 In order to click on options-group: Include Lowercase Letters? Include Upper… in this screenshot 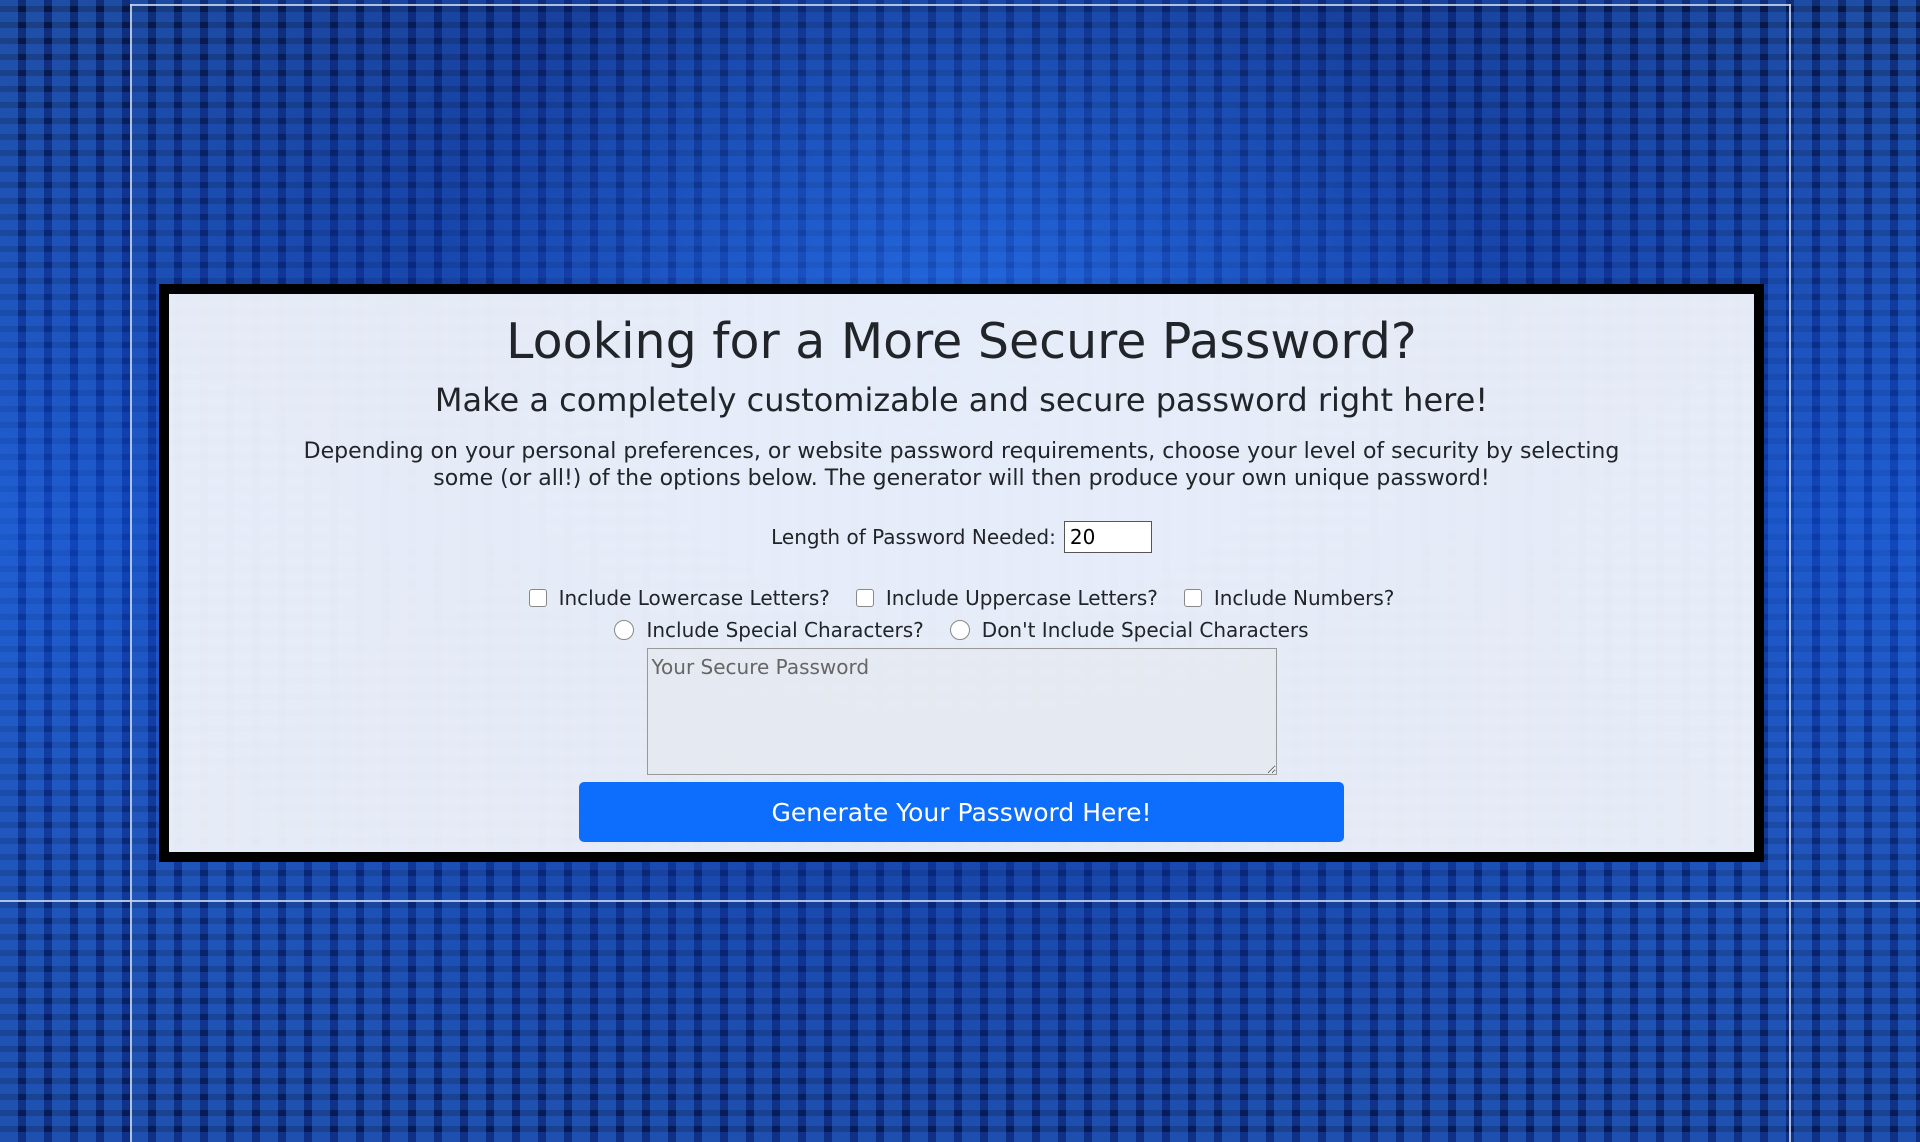, I will do `click(961, 614)`.